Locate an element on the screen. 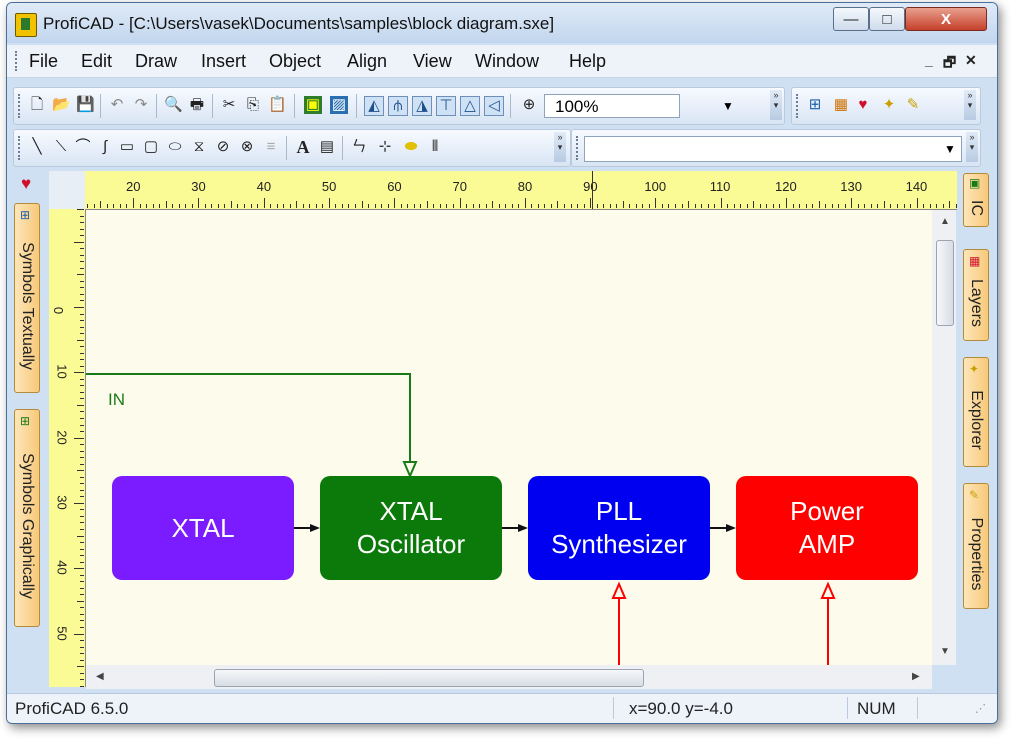  heart-icon: ♥ is located at coordinates (863, 105).